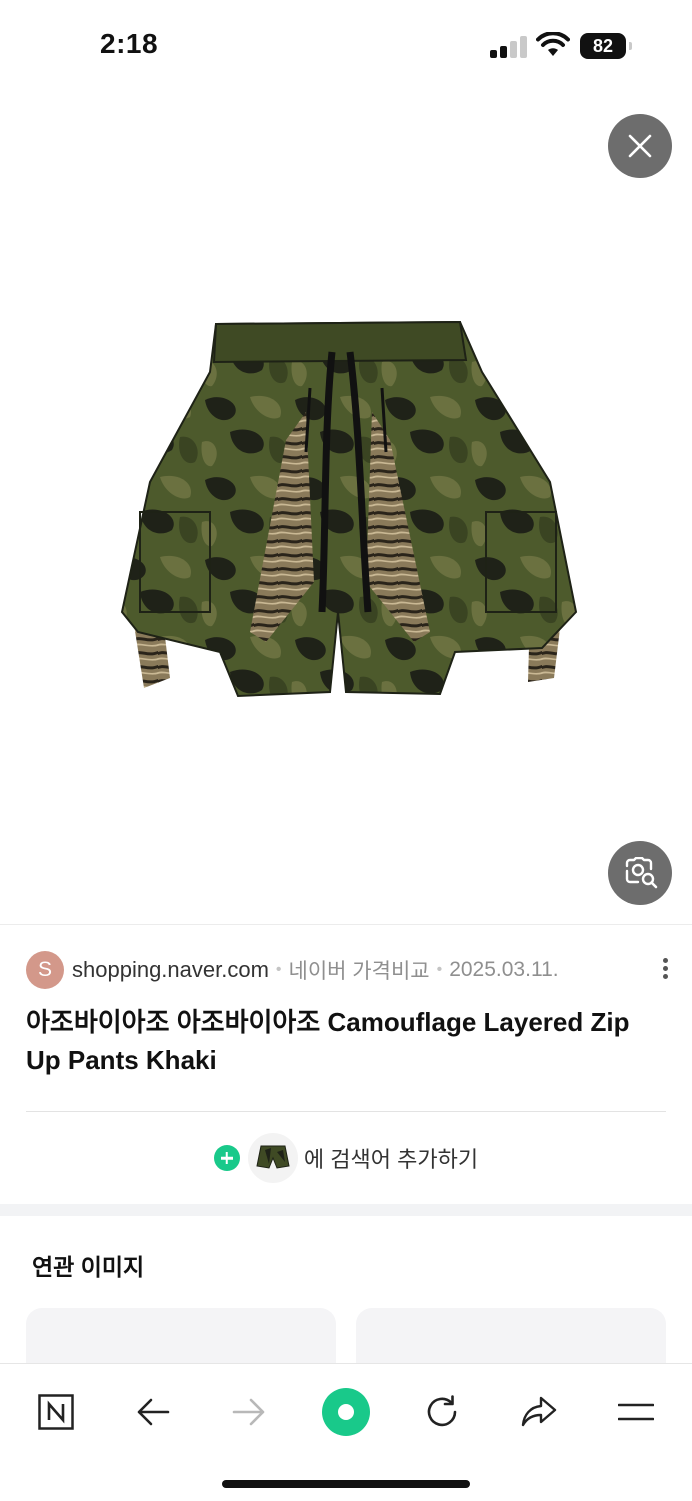  I want to click on source-date: 2025.03.11., so click(504, 969).